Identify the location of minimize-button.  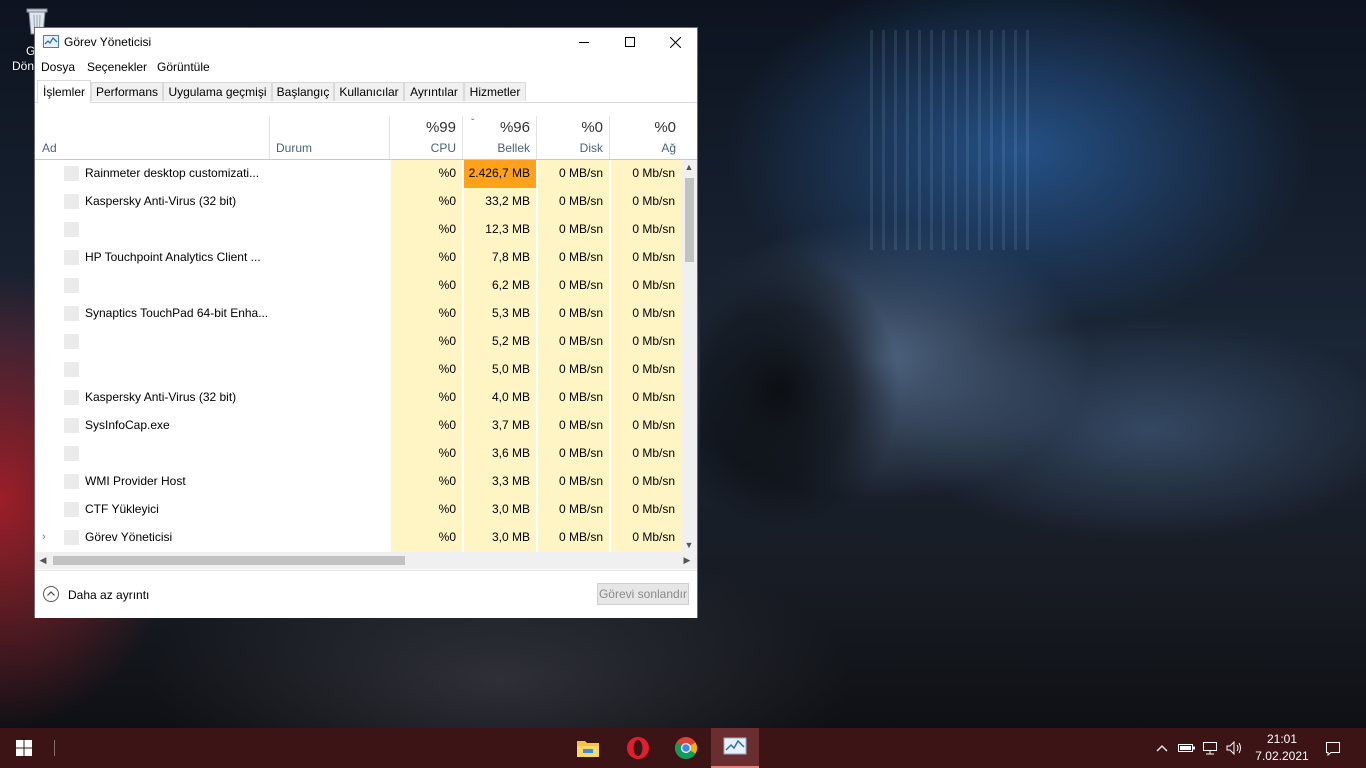
(584, 42).